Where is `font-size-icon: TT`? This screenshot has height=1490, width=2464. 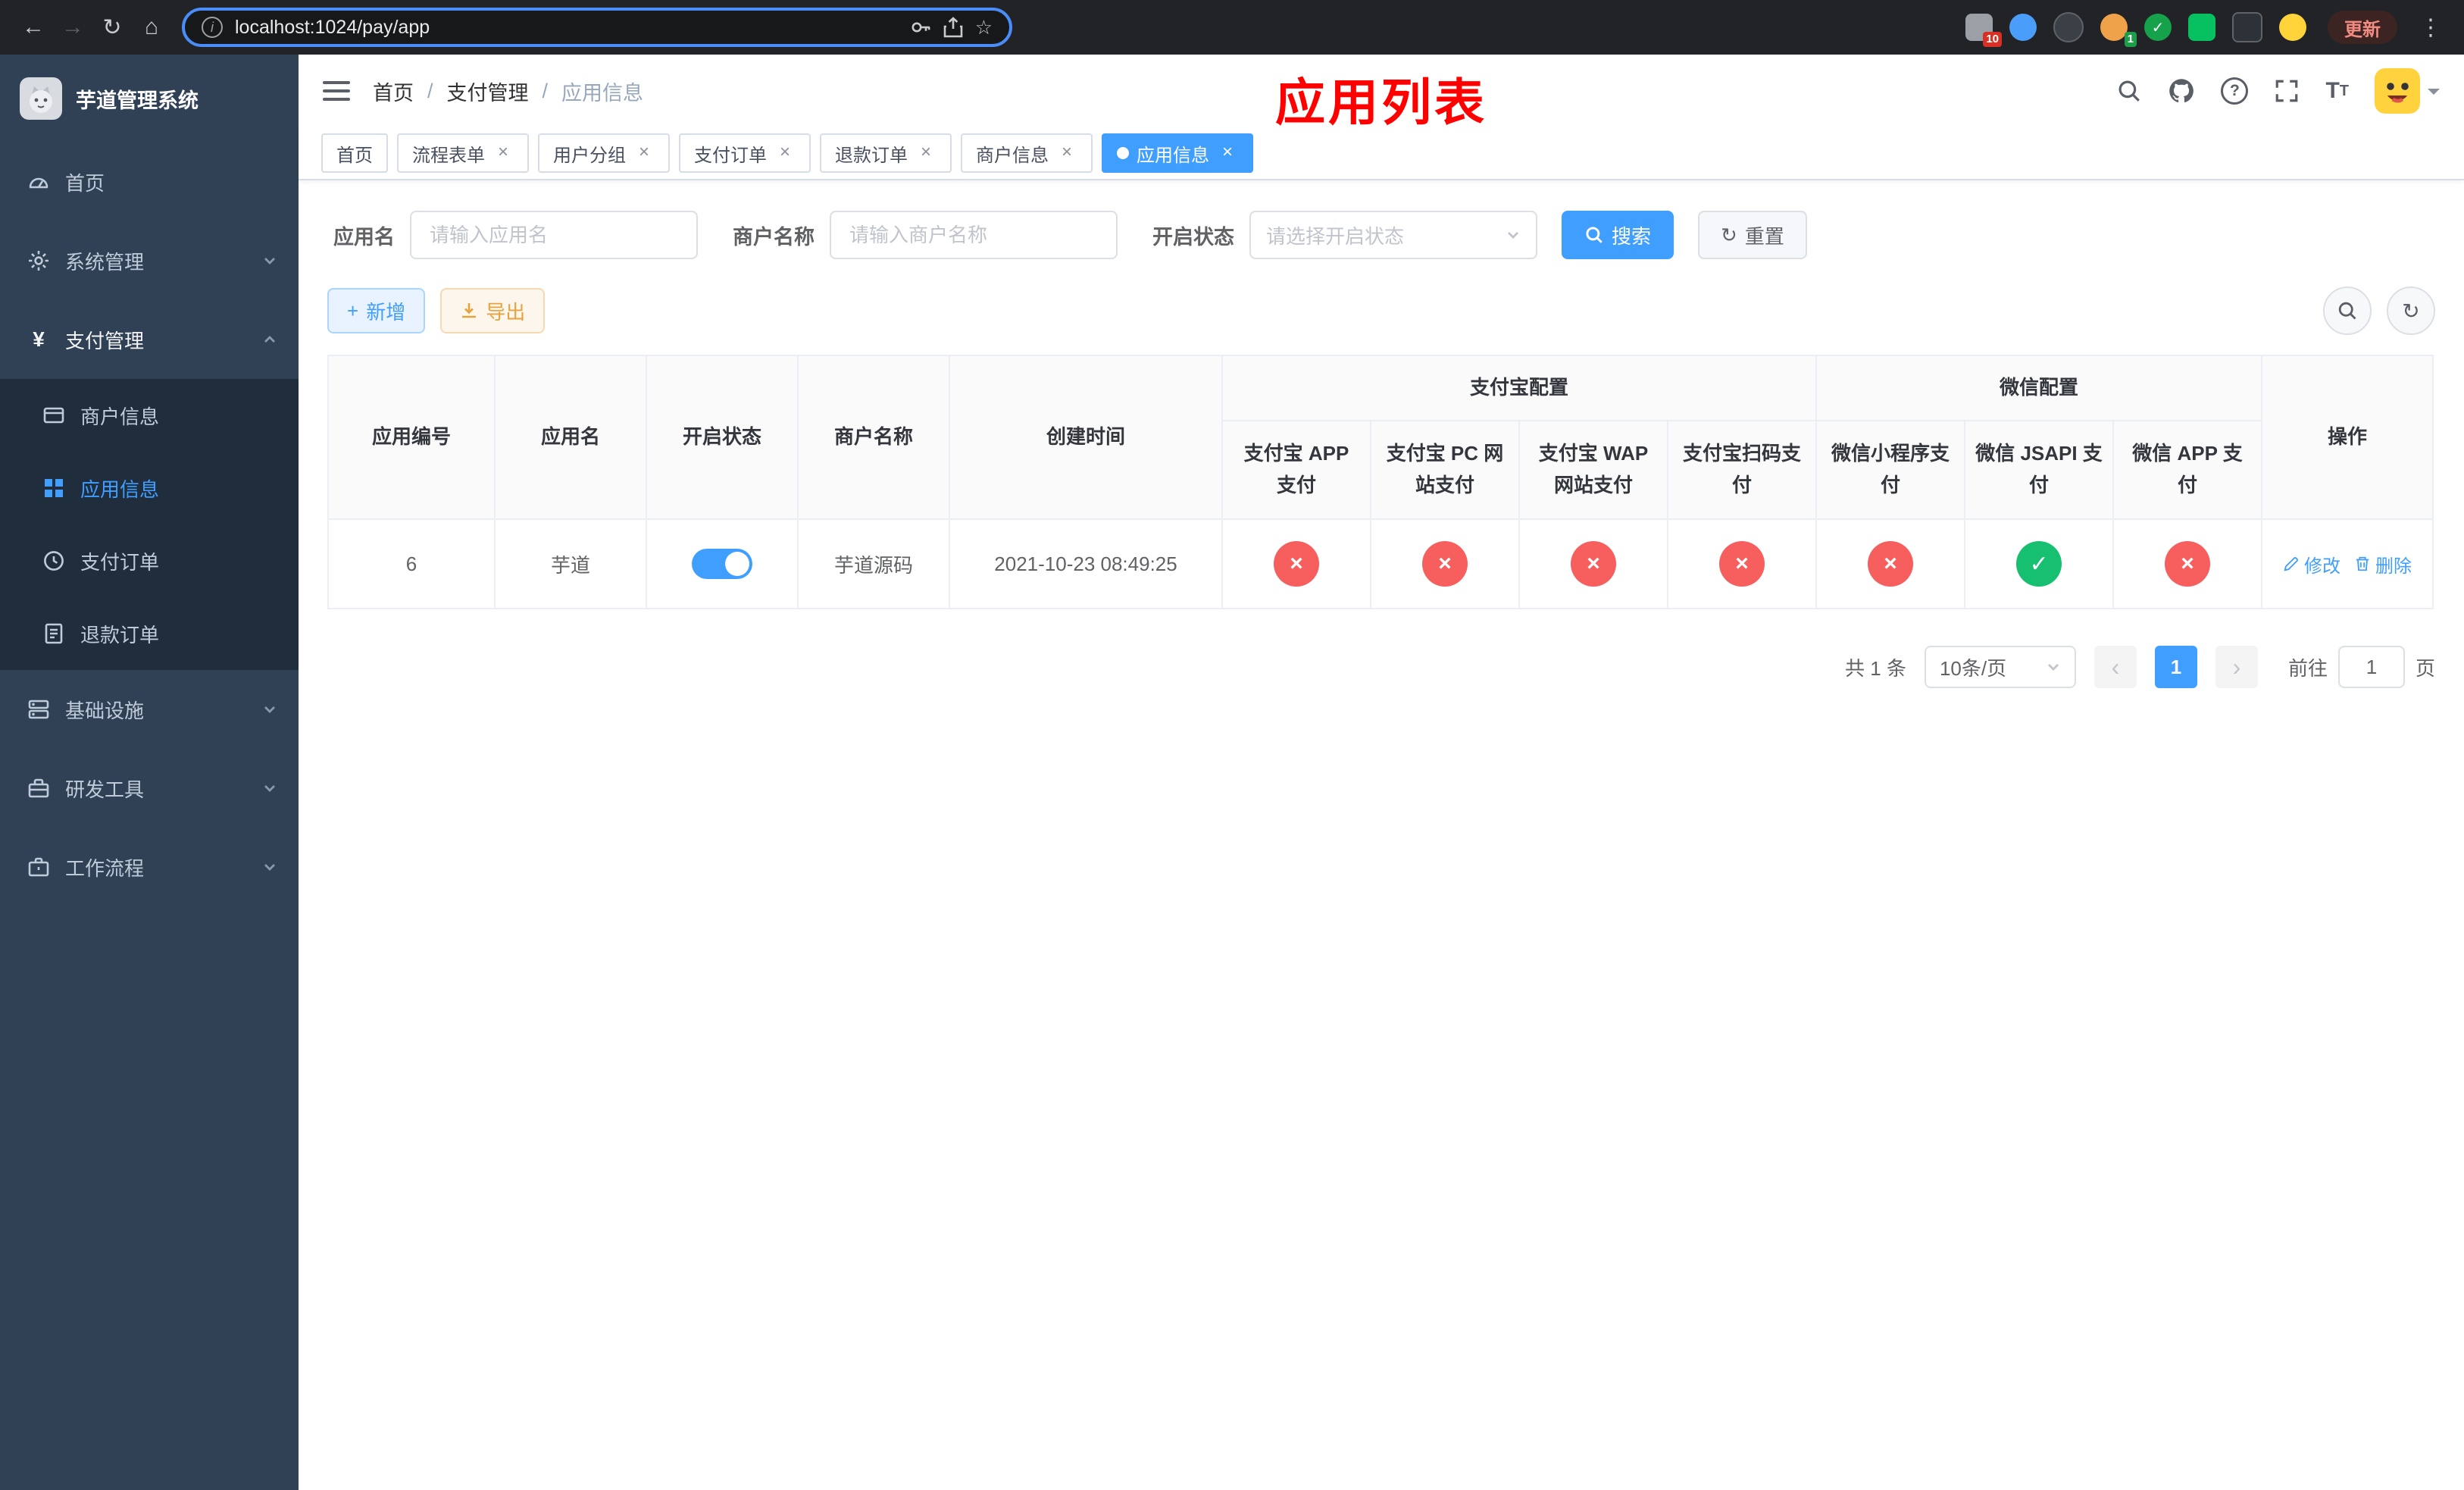
font-size-icon: TT is located at coordinates (2337, 91).